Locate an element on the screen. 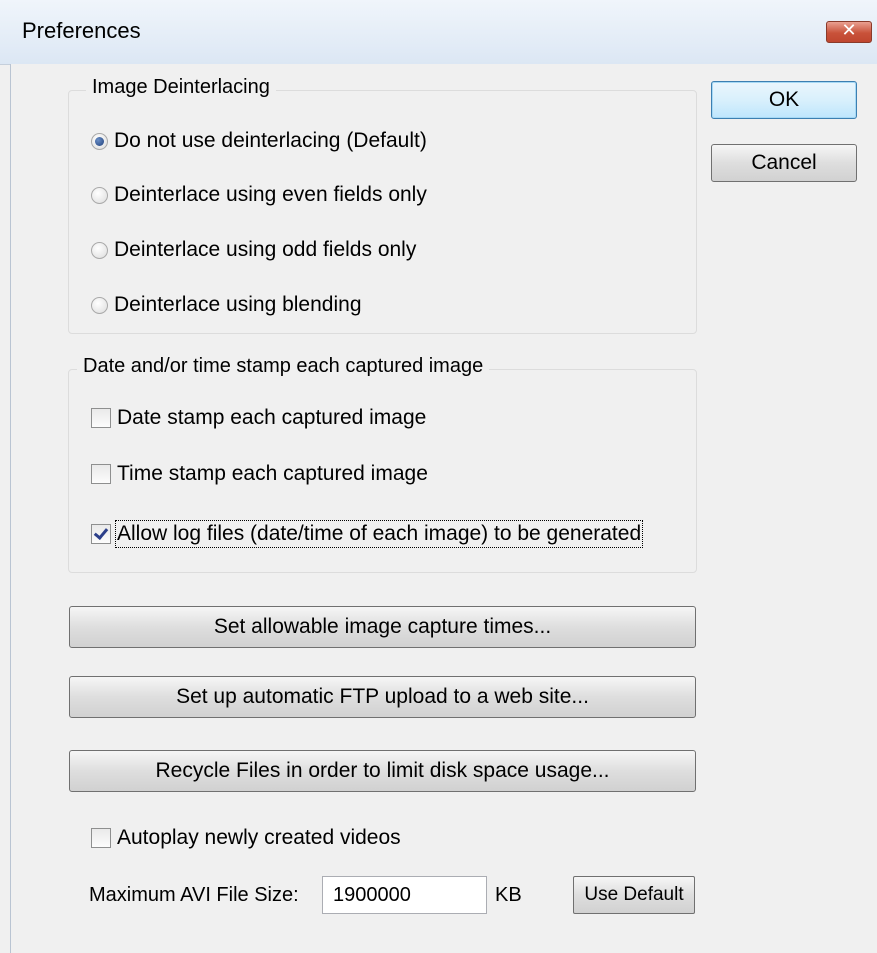 Image resolution: width=877 pixels, height=953 pixels. close-icon: ✕ is located at coordinates (849, 30).